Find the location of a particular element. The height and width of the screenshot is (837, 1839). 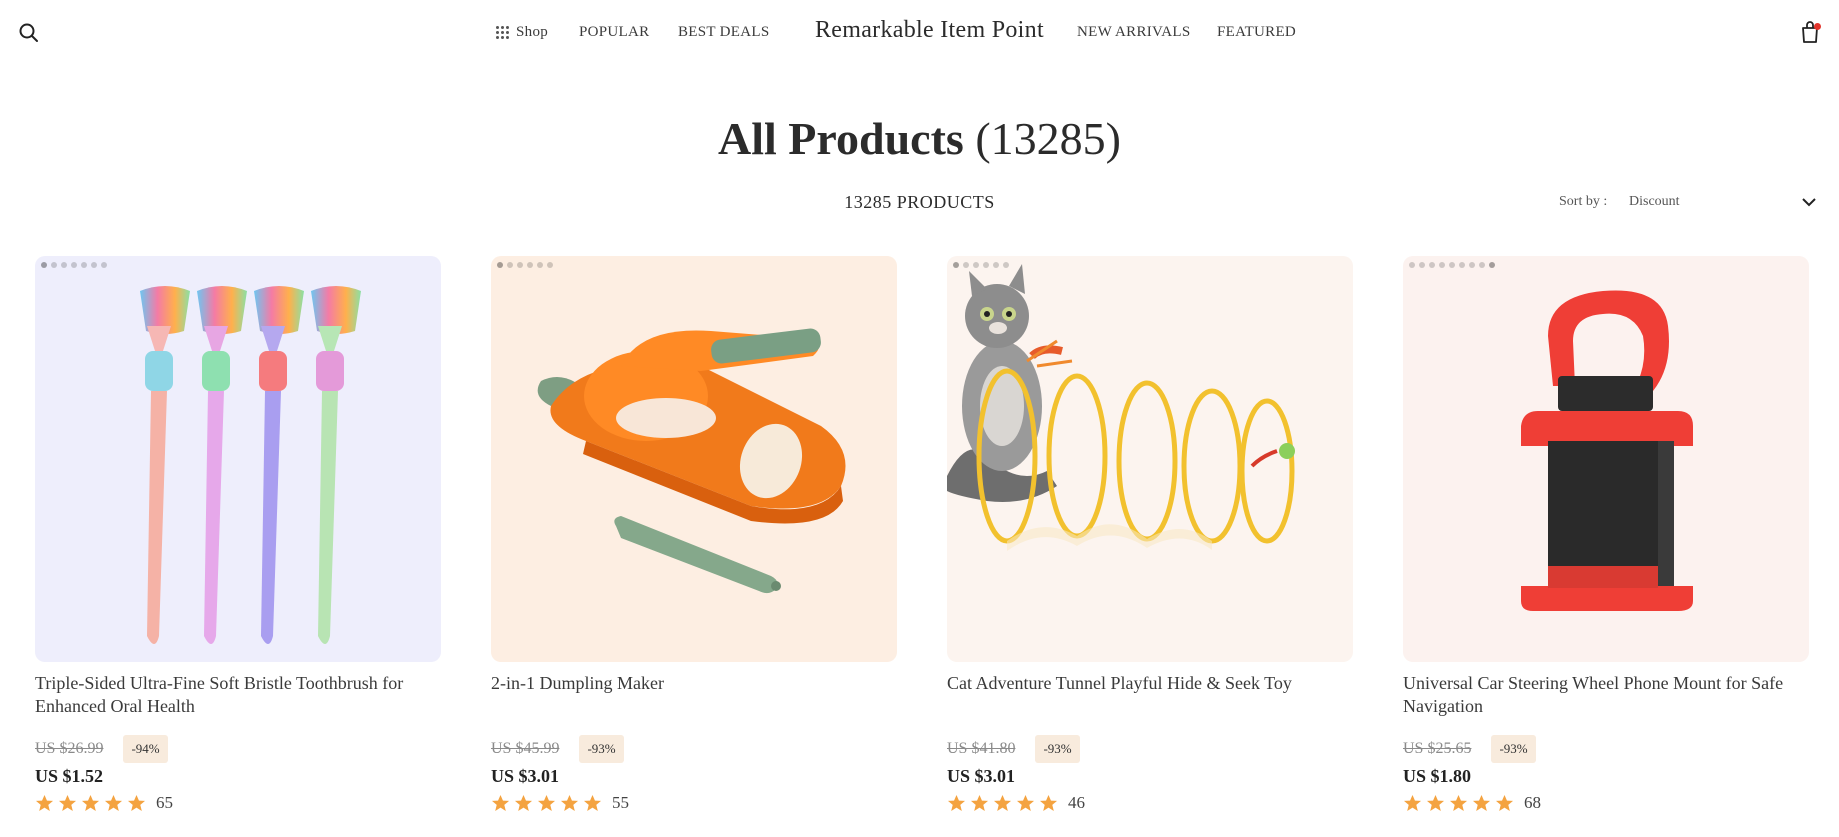

price-row: US $25.65 -93% is located at coordinates (1606, 749).